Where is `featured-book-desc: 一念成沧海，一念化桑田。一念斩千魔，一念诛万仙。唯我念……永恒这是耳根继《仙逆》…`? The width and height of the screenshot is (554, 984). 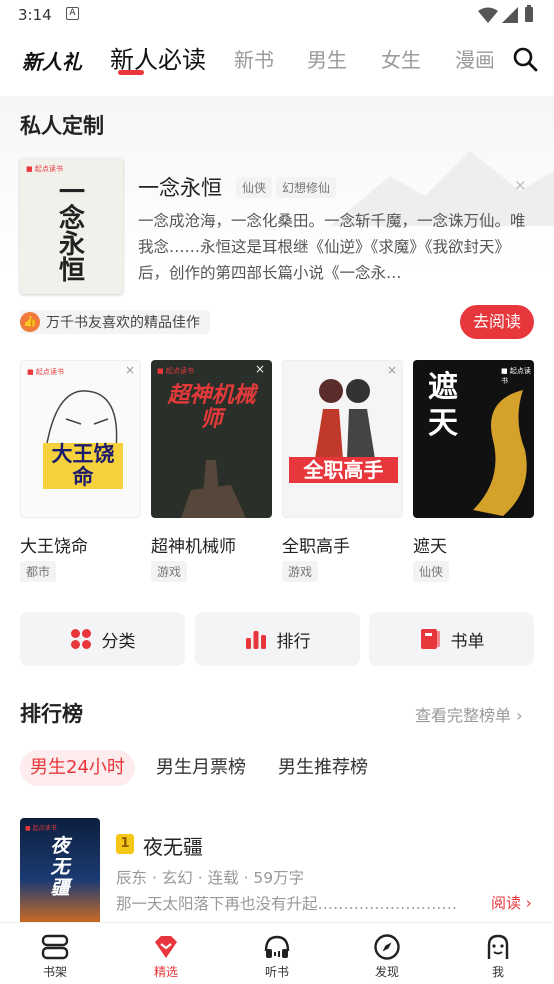 featured-book-desc: 一念成沧海，一念化桑田。一念斩千魔，一念诛万仙。唯我念……永恒这是耳根继《仙逆》… is located at coordinates (332, 247).